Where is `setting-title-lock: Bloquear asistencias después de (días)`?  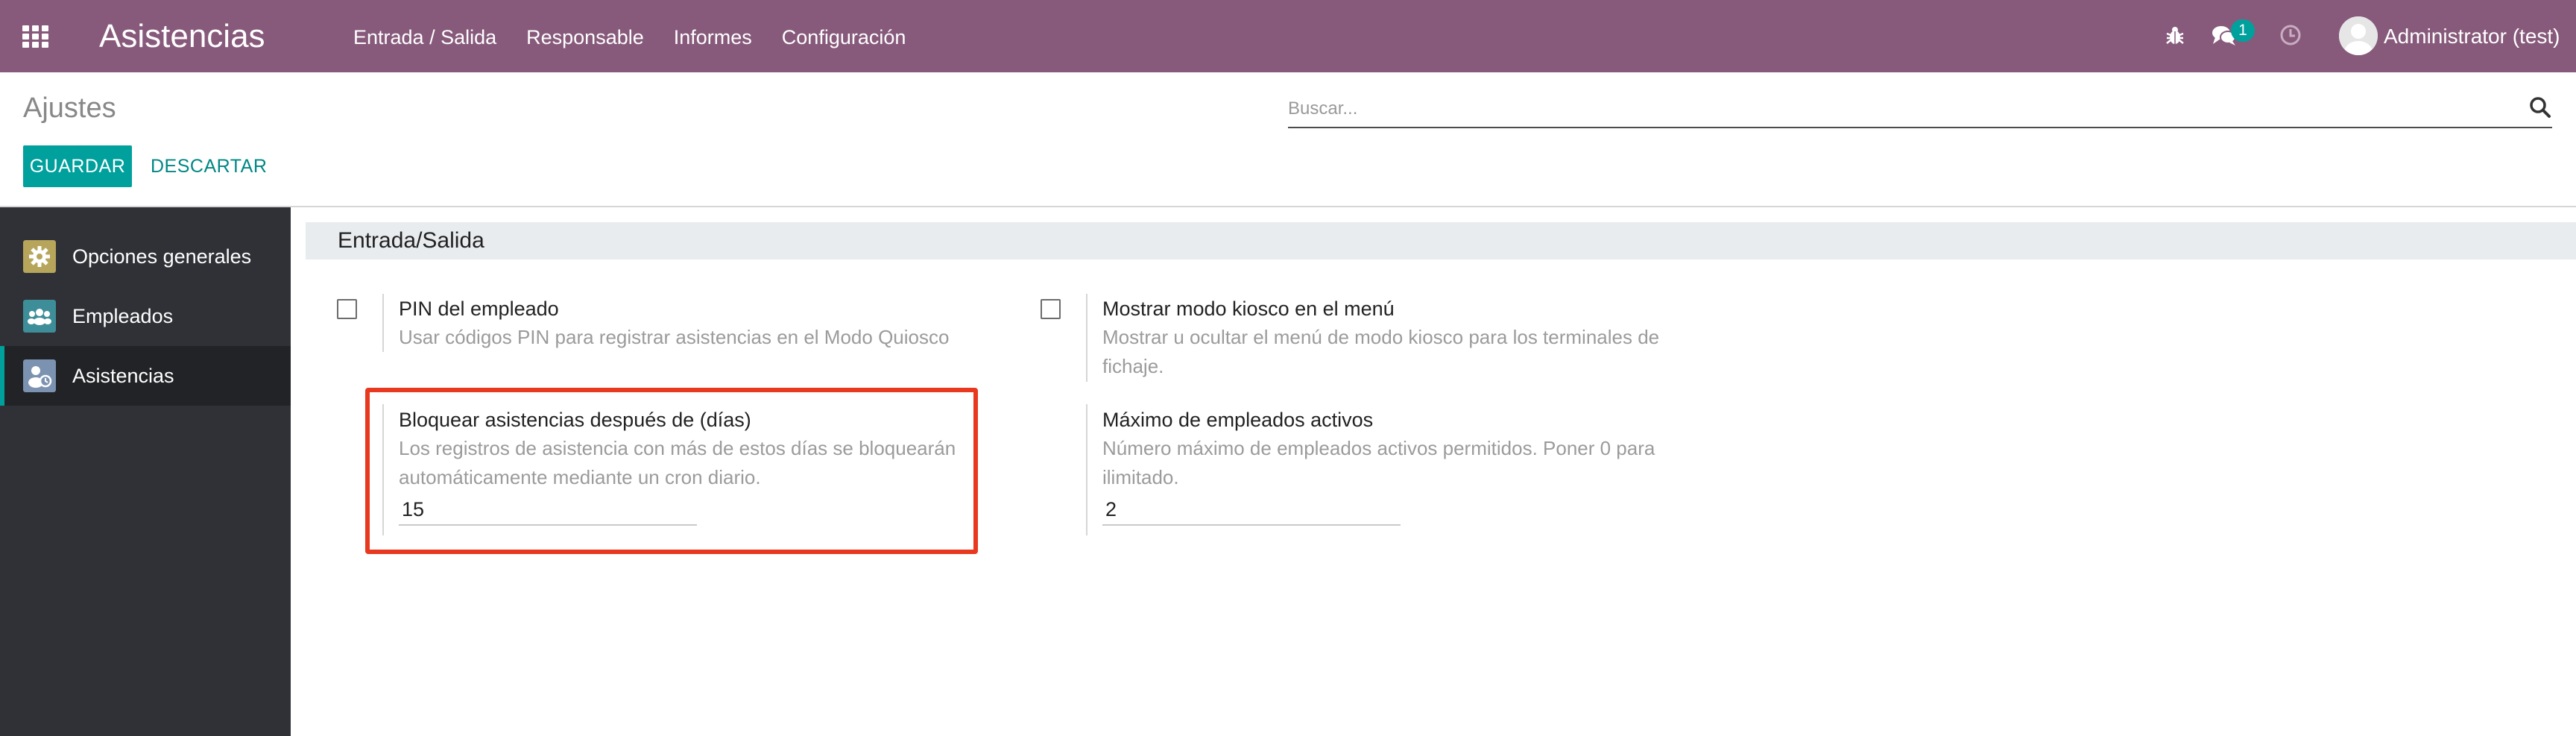
setting-title-lock: Bloquear asistencias después de (días) is located at coordinates (575, 420).